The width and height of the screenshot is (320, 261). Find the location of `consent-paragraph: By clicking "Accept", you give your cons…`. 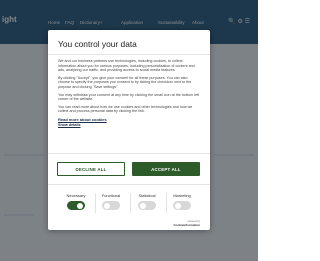

consent-paragraph: By clicking "Accept", you give your cons… is located at coordinates (125, 82).